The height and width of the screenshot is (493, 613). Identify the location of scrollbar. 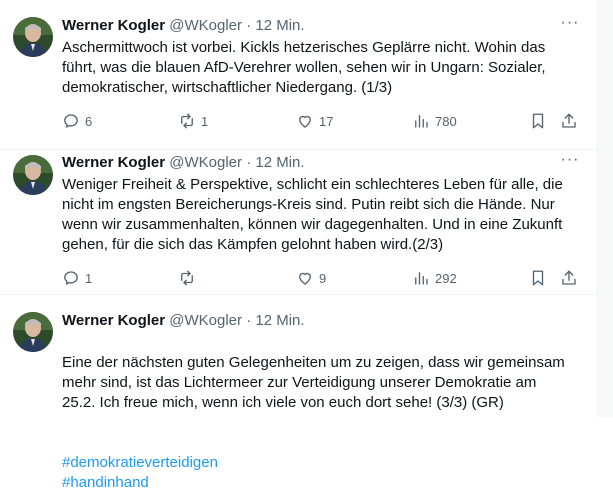
(605, 208).